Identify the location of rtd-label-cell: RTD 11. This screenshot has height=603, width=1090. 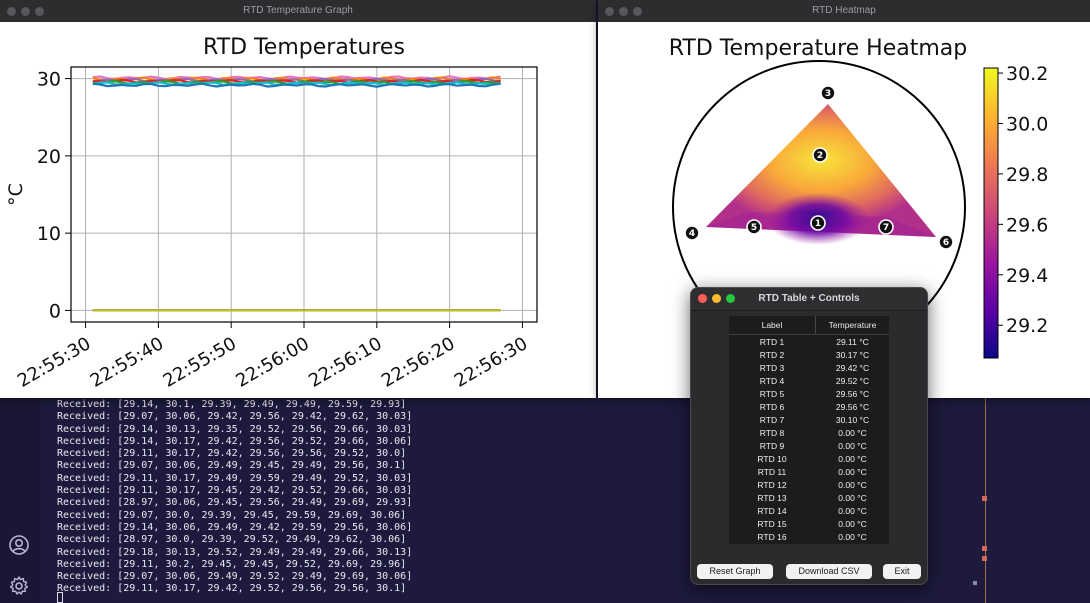
(772, 472).